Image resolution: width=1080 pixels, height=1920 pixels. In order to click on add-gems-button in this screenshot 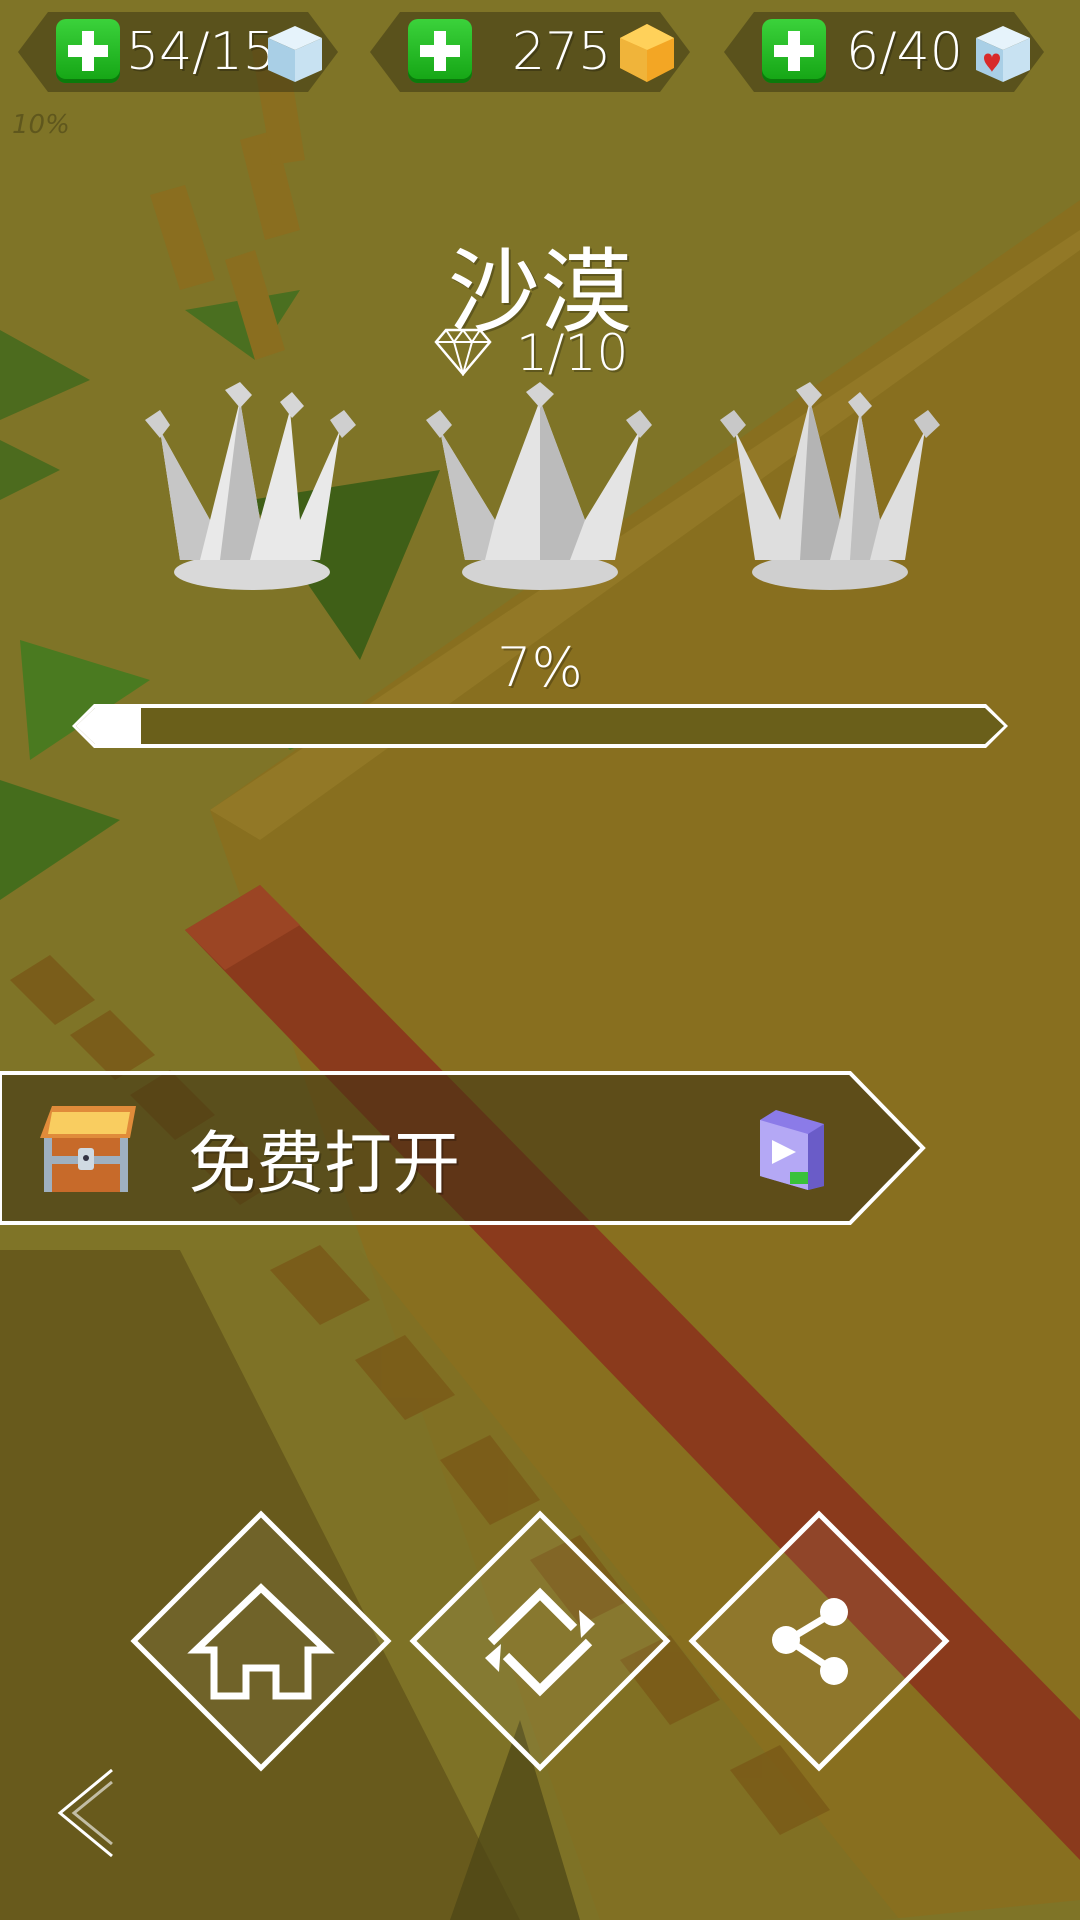, I will do `click(440, 51)`.